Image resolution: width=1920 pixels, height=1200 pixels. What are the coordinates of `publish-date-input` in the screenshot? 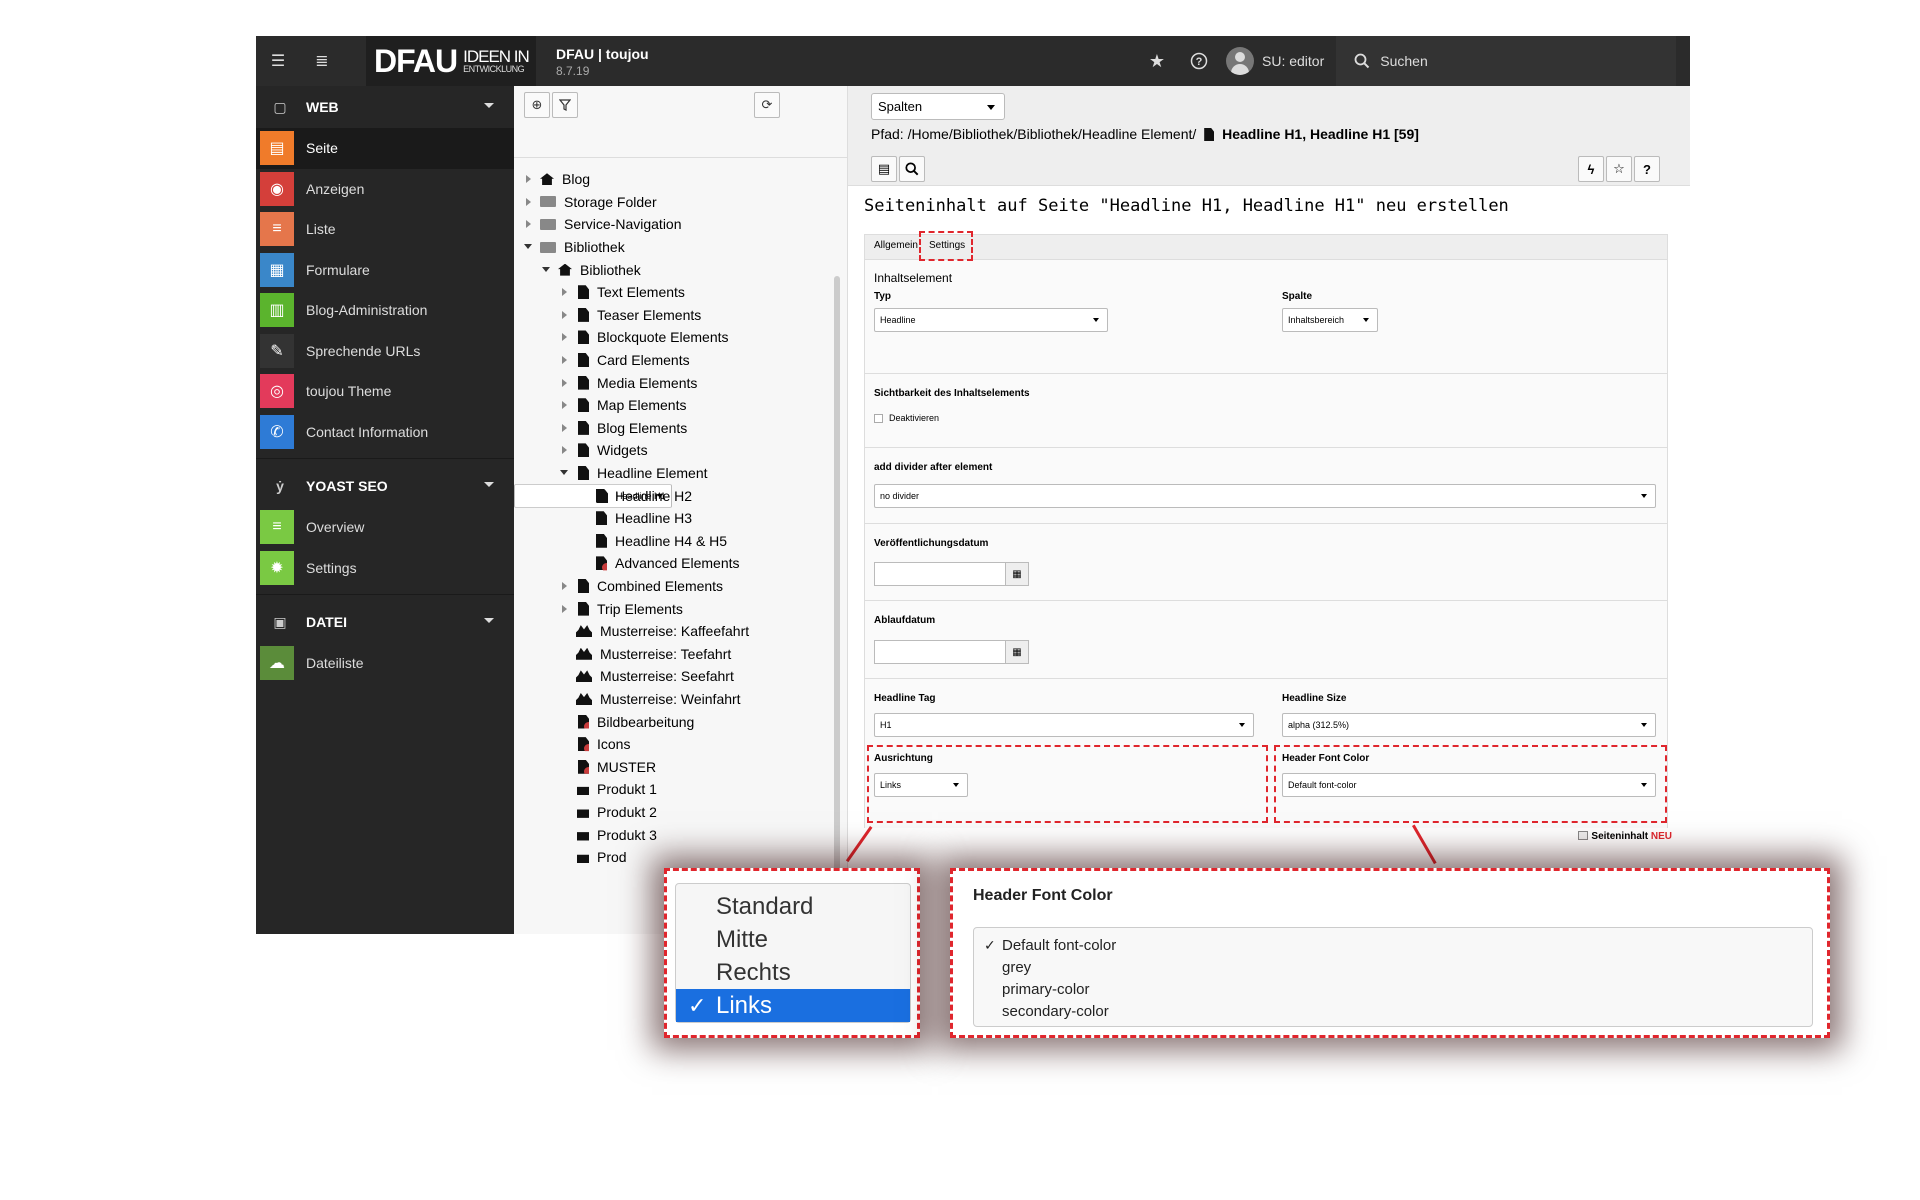 It's located at (940, 574).